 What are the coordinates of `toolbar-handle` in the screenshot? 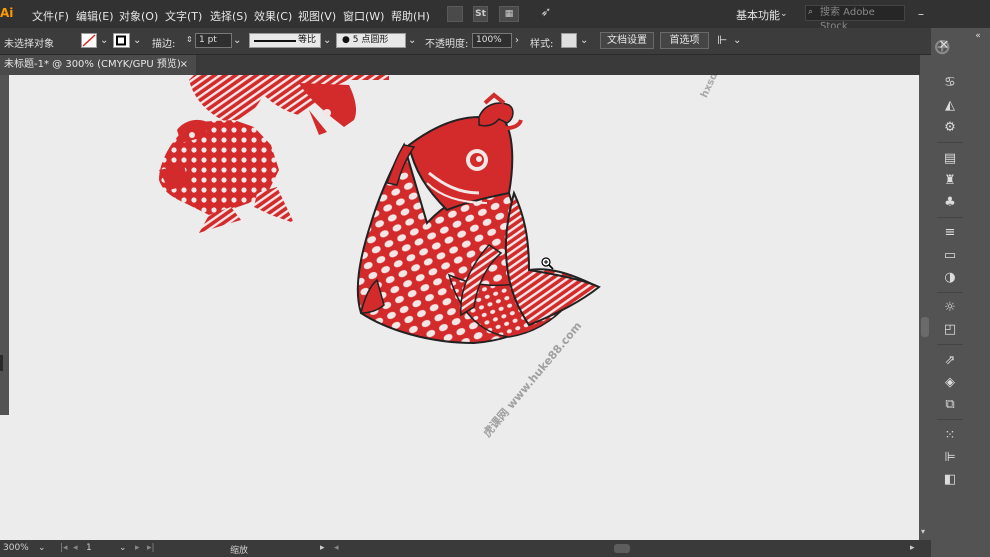 It's located at (1, 363).